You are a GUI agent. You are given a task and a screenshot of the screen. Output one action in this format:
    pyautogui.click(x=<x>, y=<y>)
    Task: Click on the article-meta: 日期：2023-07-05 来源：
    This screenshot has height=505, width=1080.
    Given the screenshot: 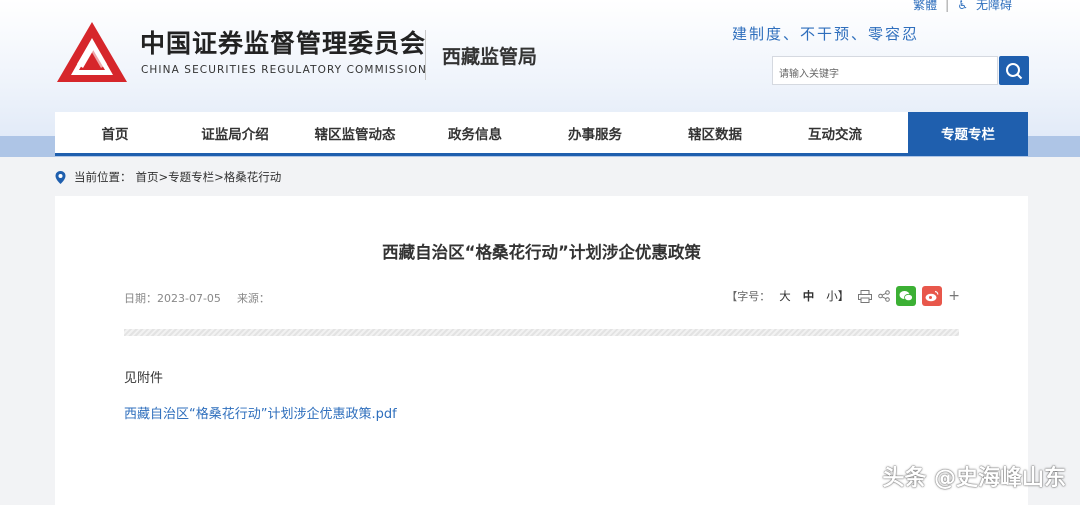 What is the action you would take?
    pyautogui.click(x=197, y=298)
    